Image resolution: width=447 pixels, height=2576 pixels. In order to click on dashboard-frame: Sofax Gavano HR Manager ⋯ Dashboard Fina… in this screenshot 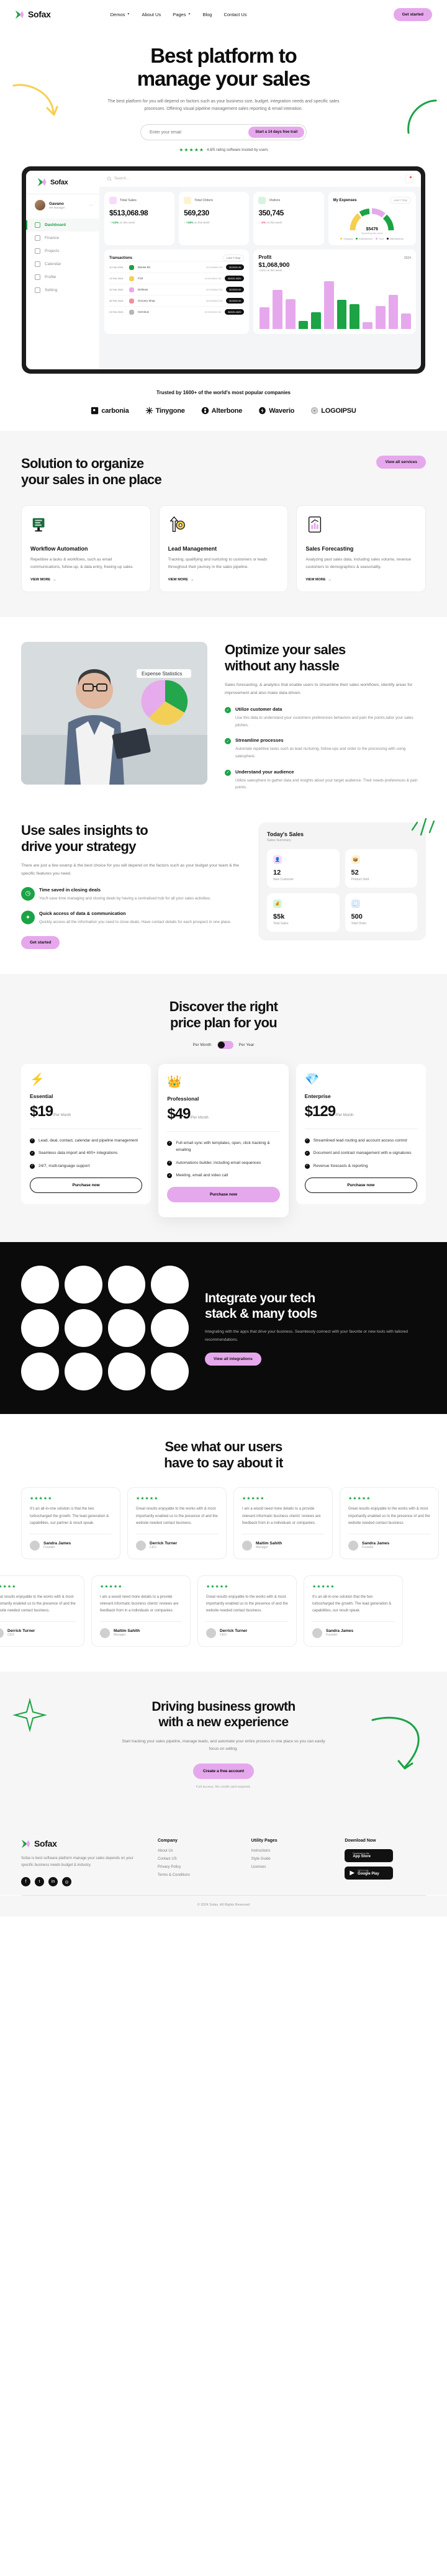, I will do `click(223, 270)`.